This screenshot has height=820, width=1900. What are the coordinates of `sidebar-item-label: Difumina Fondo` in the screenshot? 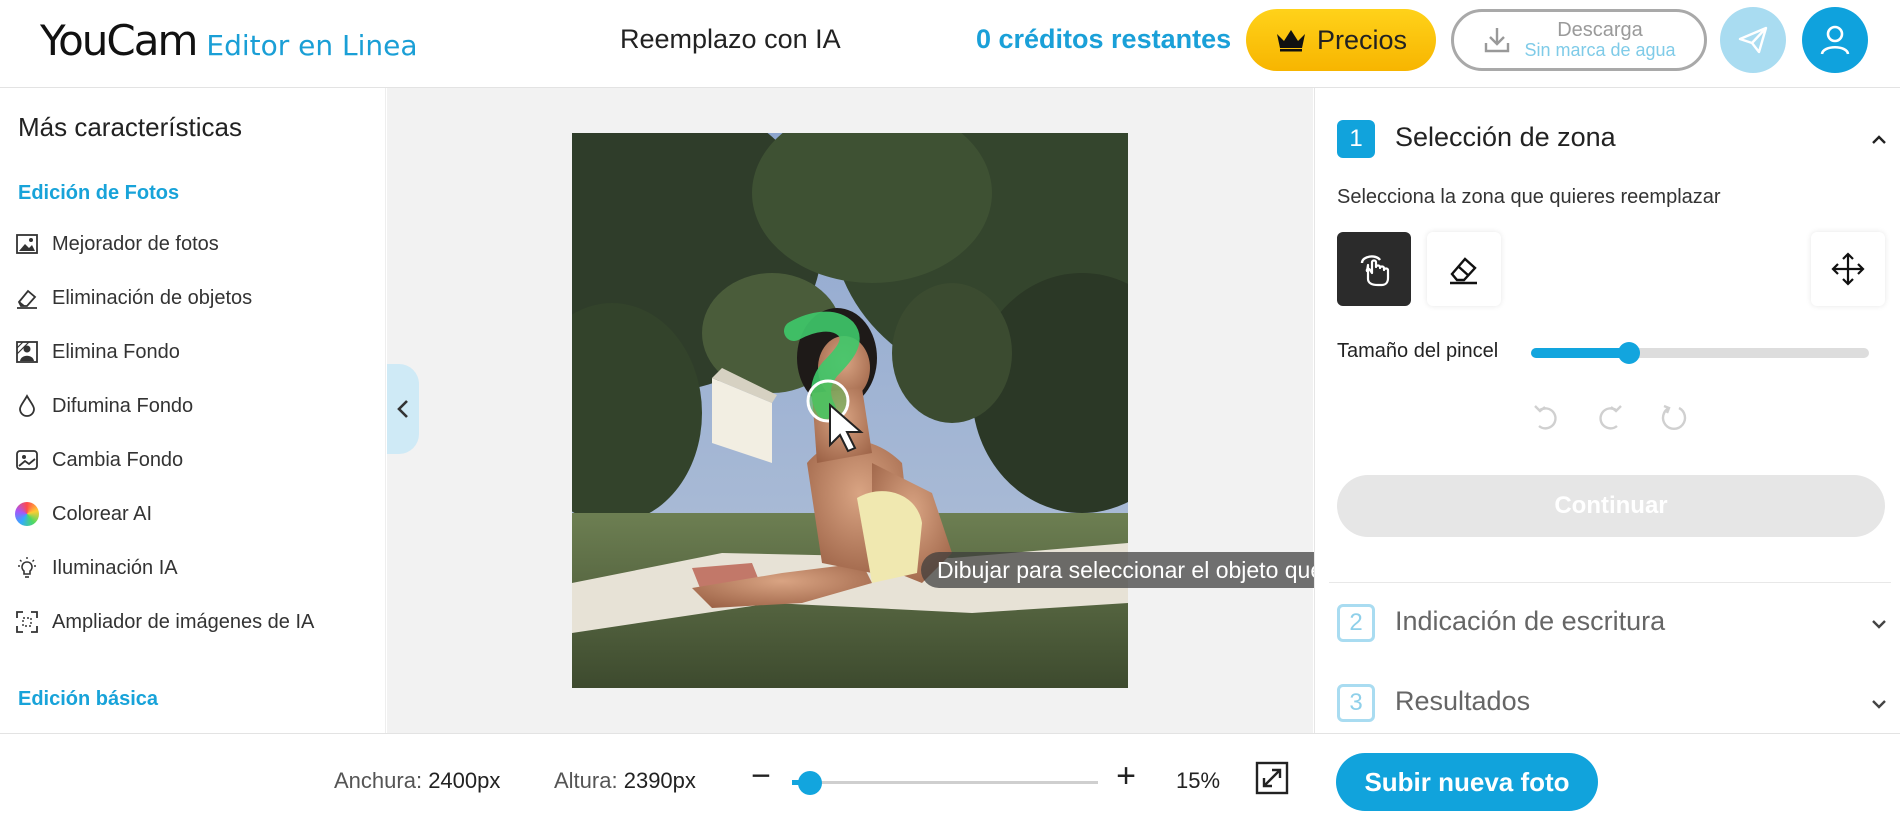 It's located at (123, 405).